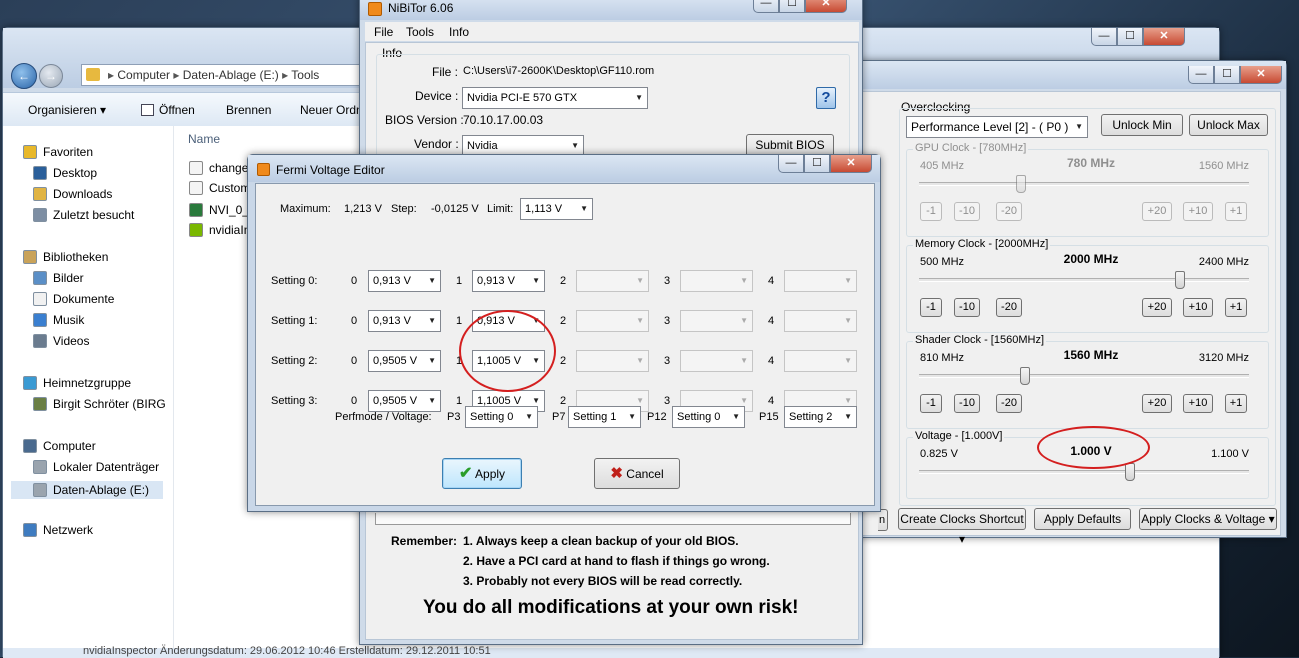 Image resolution: width=1299 pixels, height=658 pixels. What do you see at coordinates (305, 75) in the screenshot?
I see `breadcrumb-tools: Tools` at bounding box center [305, 75].